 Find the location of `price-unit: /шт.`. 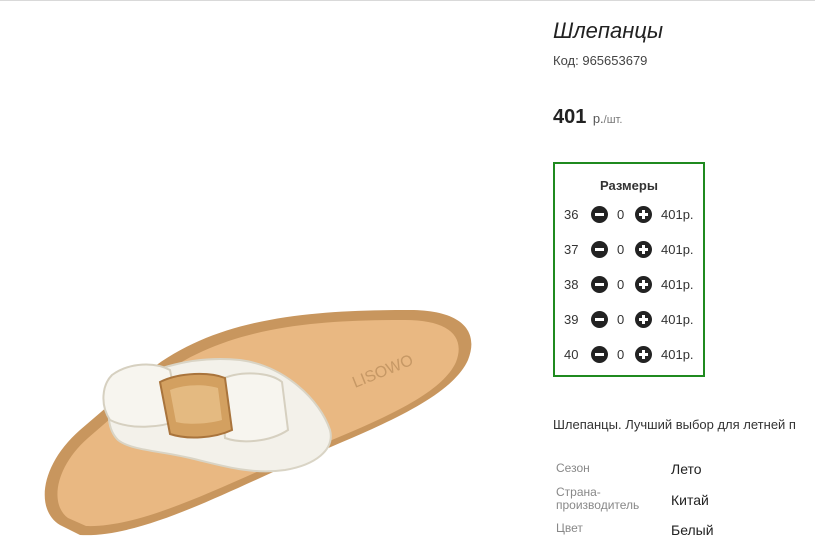

price-unit: /шт. is located at coordinates (613, 120).